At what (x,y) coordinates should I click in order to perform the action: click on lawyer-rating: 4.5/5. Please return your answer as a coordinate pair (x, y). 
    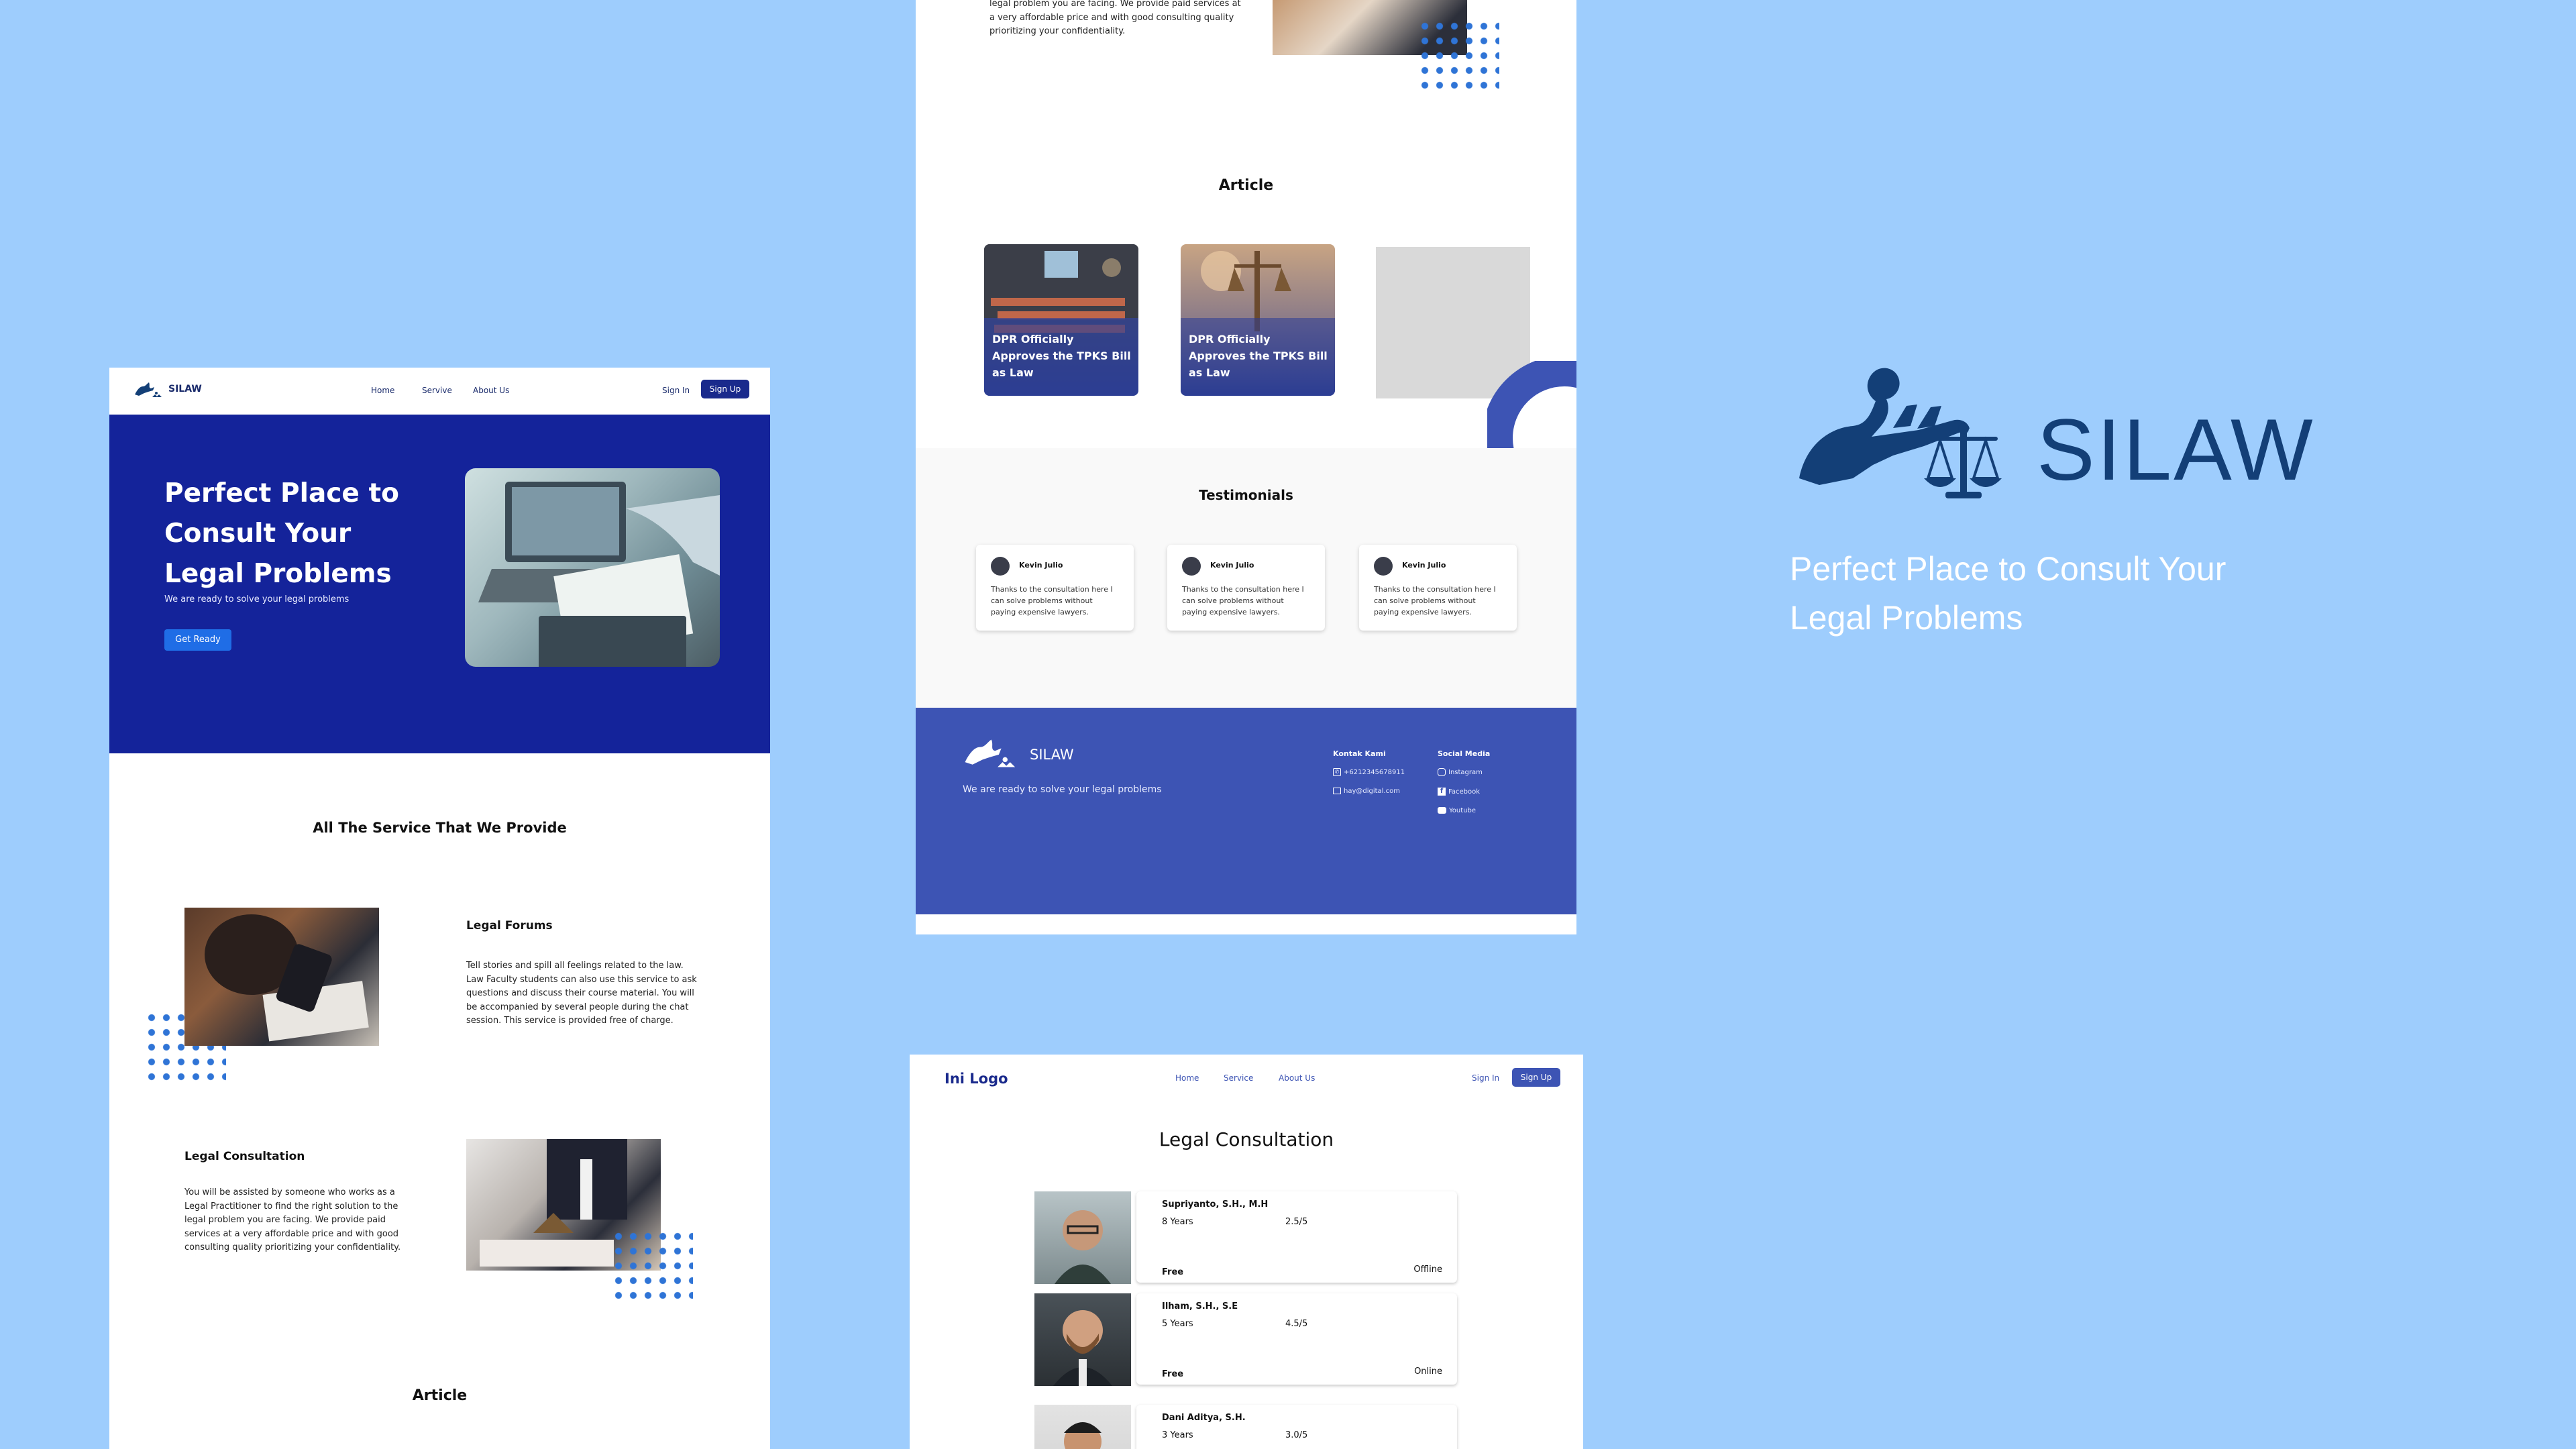
    Looking at the image, I should click on (1296, 1324).